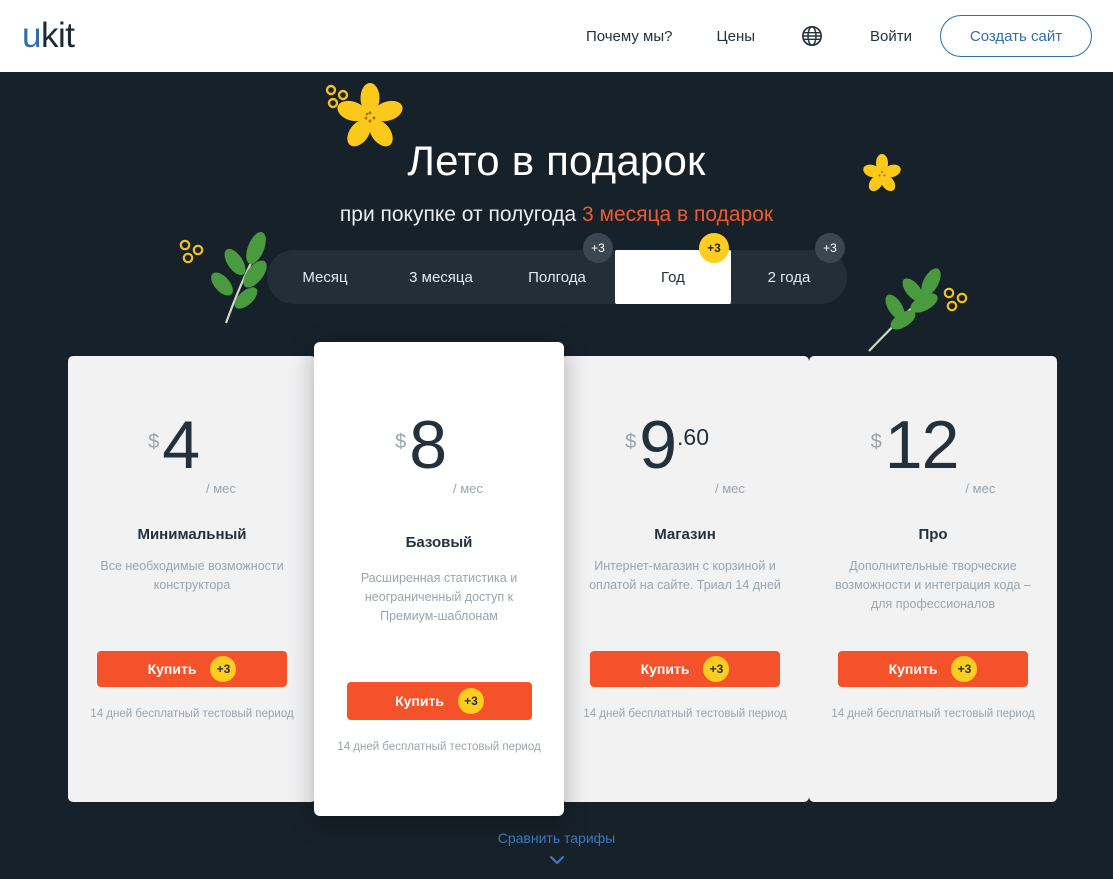 This screenshot has width=1113, height=879. What do you see at coordinates (685, 534) in the screenshot?
I see `plan-name: Магазин` at bounding box center [685, 534].